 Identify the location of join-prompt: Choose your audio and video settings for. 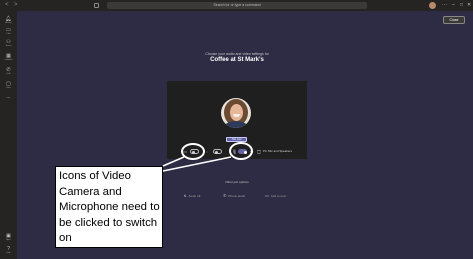
(237, 54).